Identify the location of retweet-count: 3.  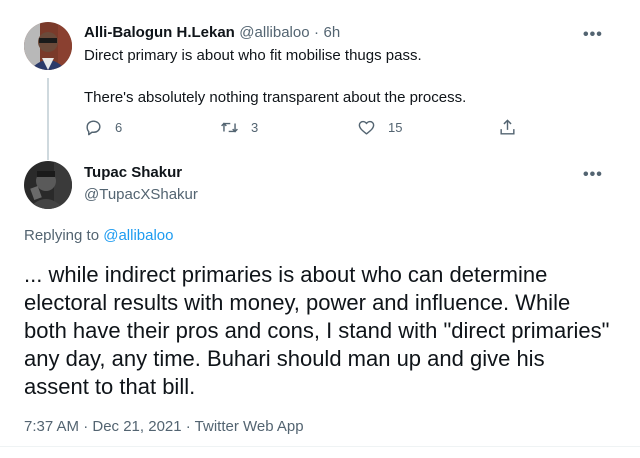
(255, 127).